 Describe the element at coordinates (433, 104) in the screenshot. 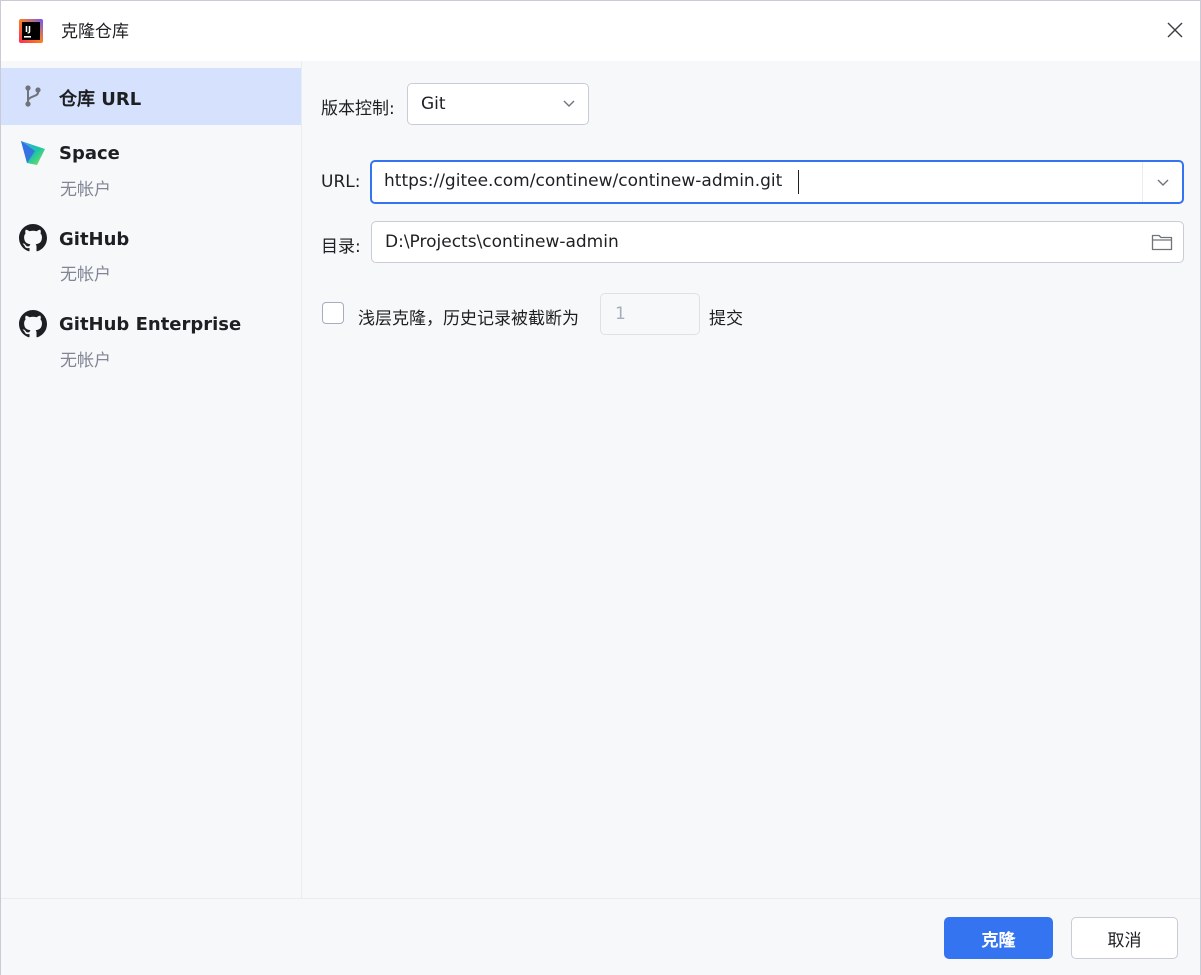

I see `vcs-selected-value: Git` at that location.